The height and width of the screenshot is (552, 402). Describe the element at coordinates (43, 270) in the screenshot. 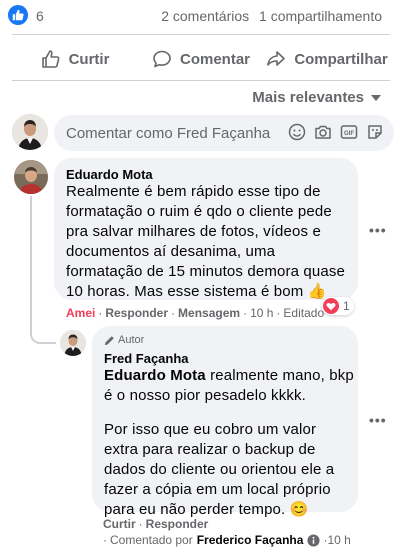

I see `thread-connector` at that location.